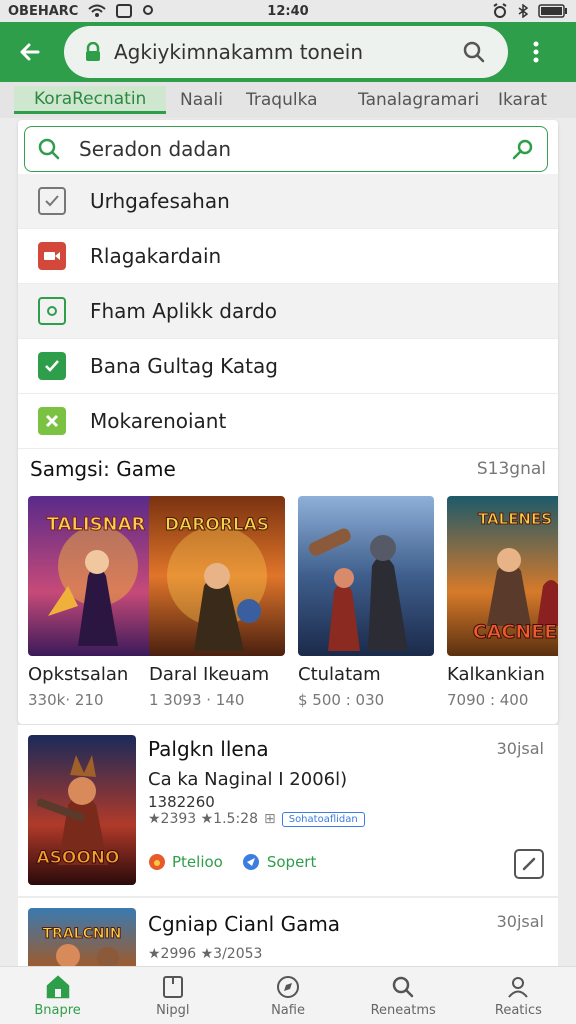  What do you see at coordinates (250, 862) in the screenshot?
I see `send-icon` at bounding box center [250, 862].